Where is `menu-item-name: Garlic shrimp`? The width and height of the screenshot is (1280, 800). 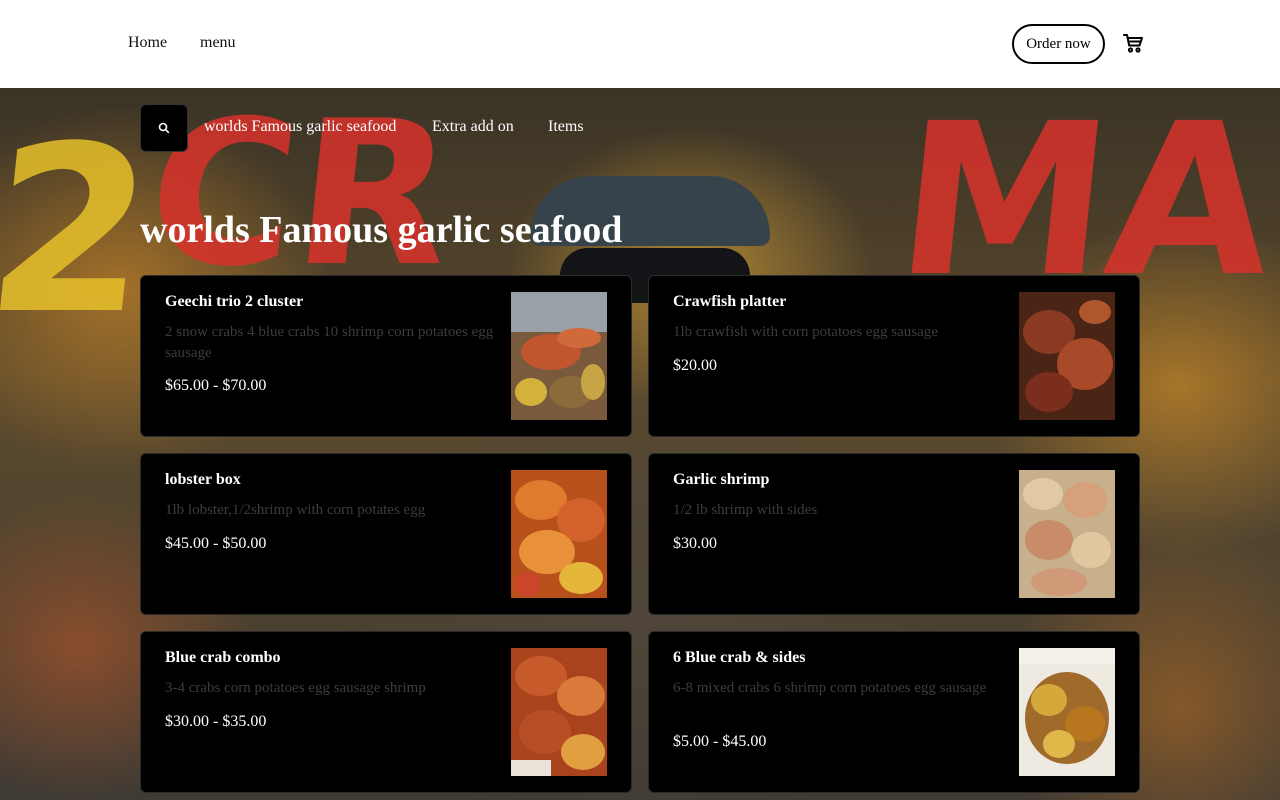
menu-item-name: Garlic shrimp is located at coordinates (721, 479).